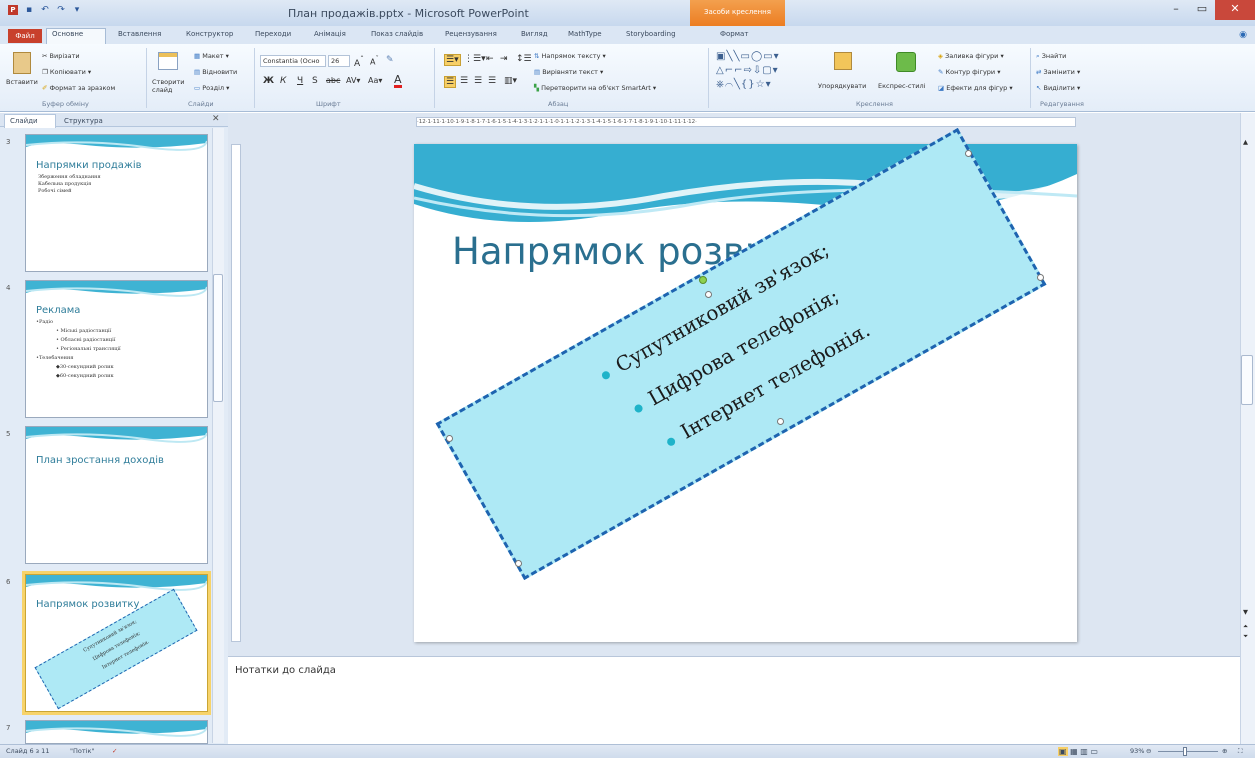 The image size is (1255, 758). I want to click on maximize-icon: ▭, so click(1202, 10).